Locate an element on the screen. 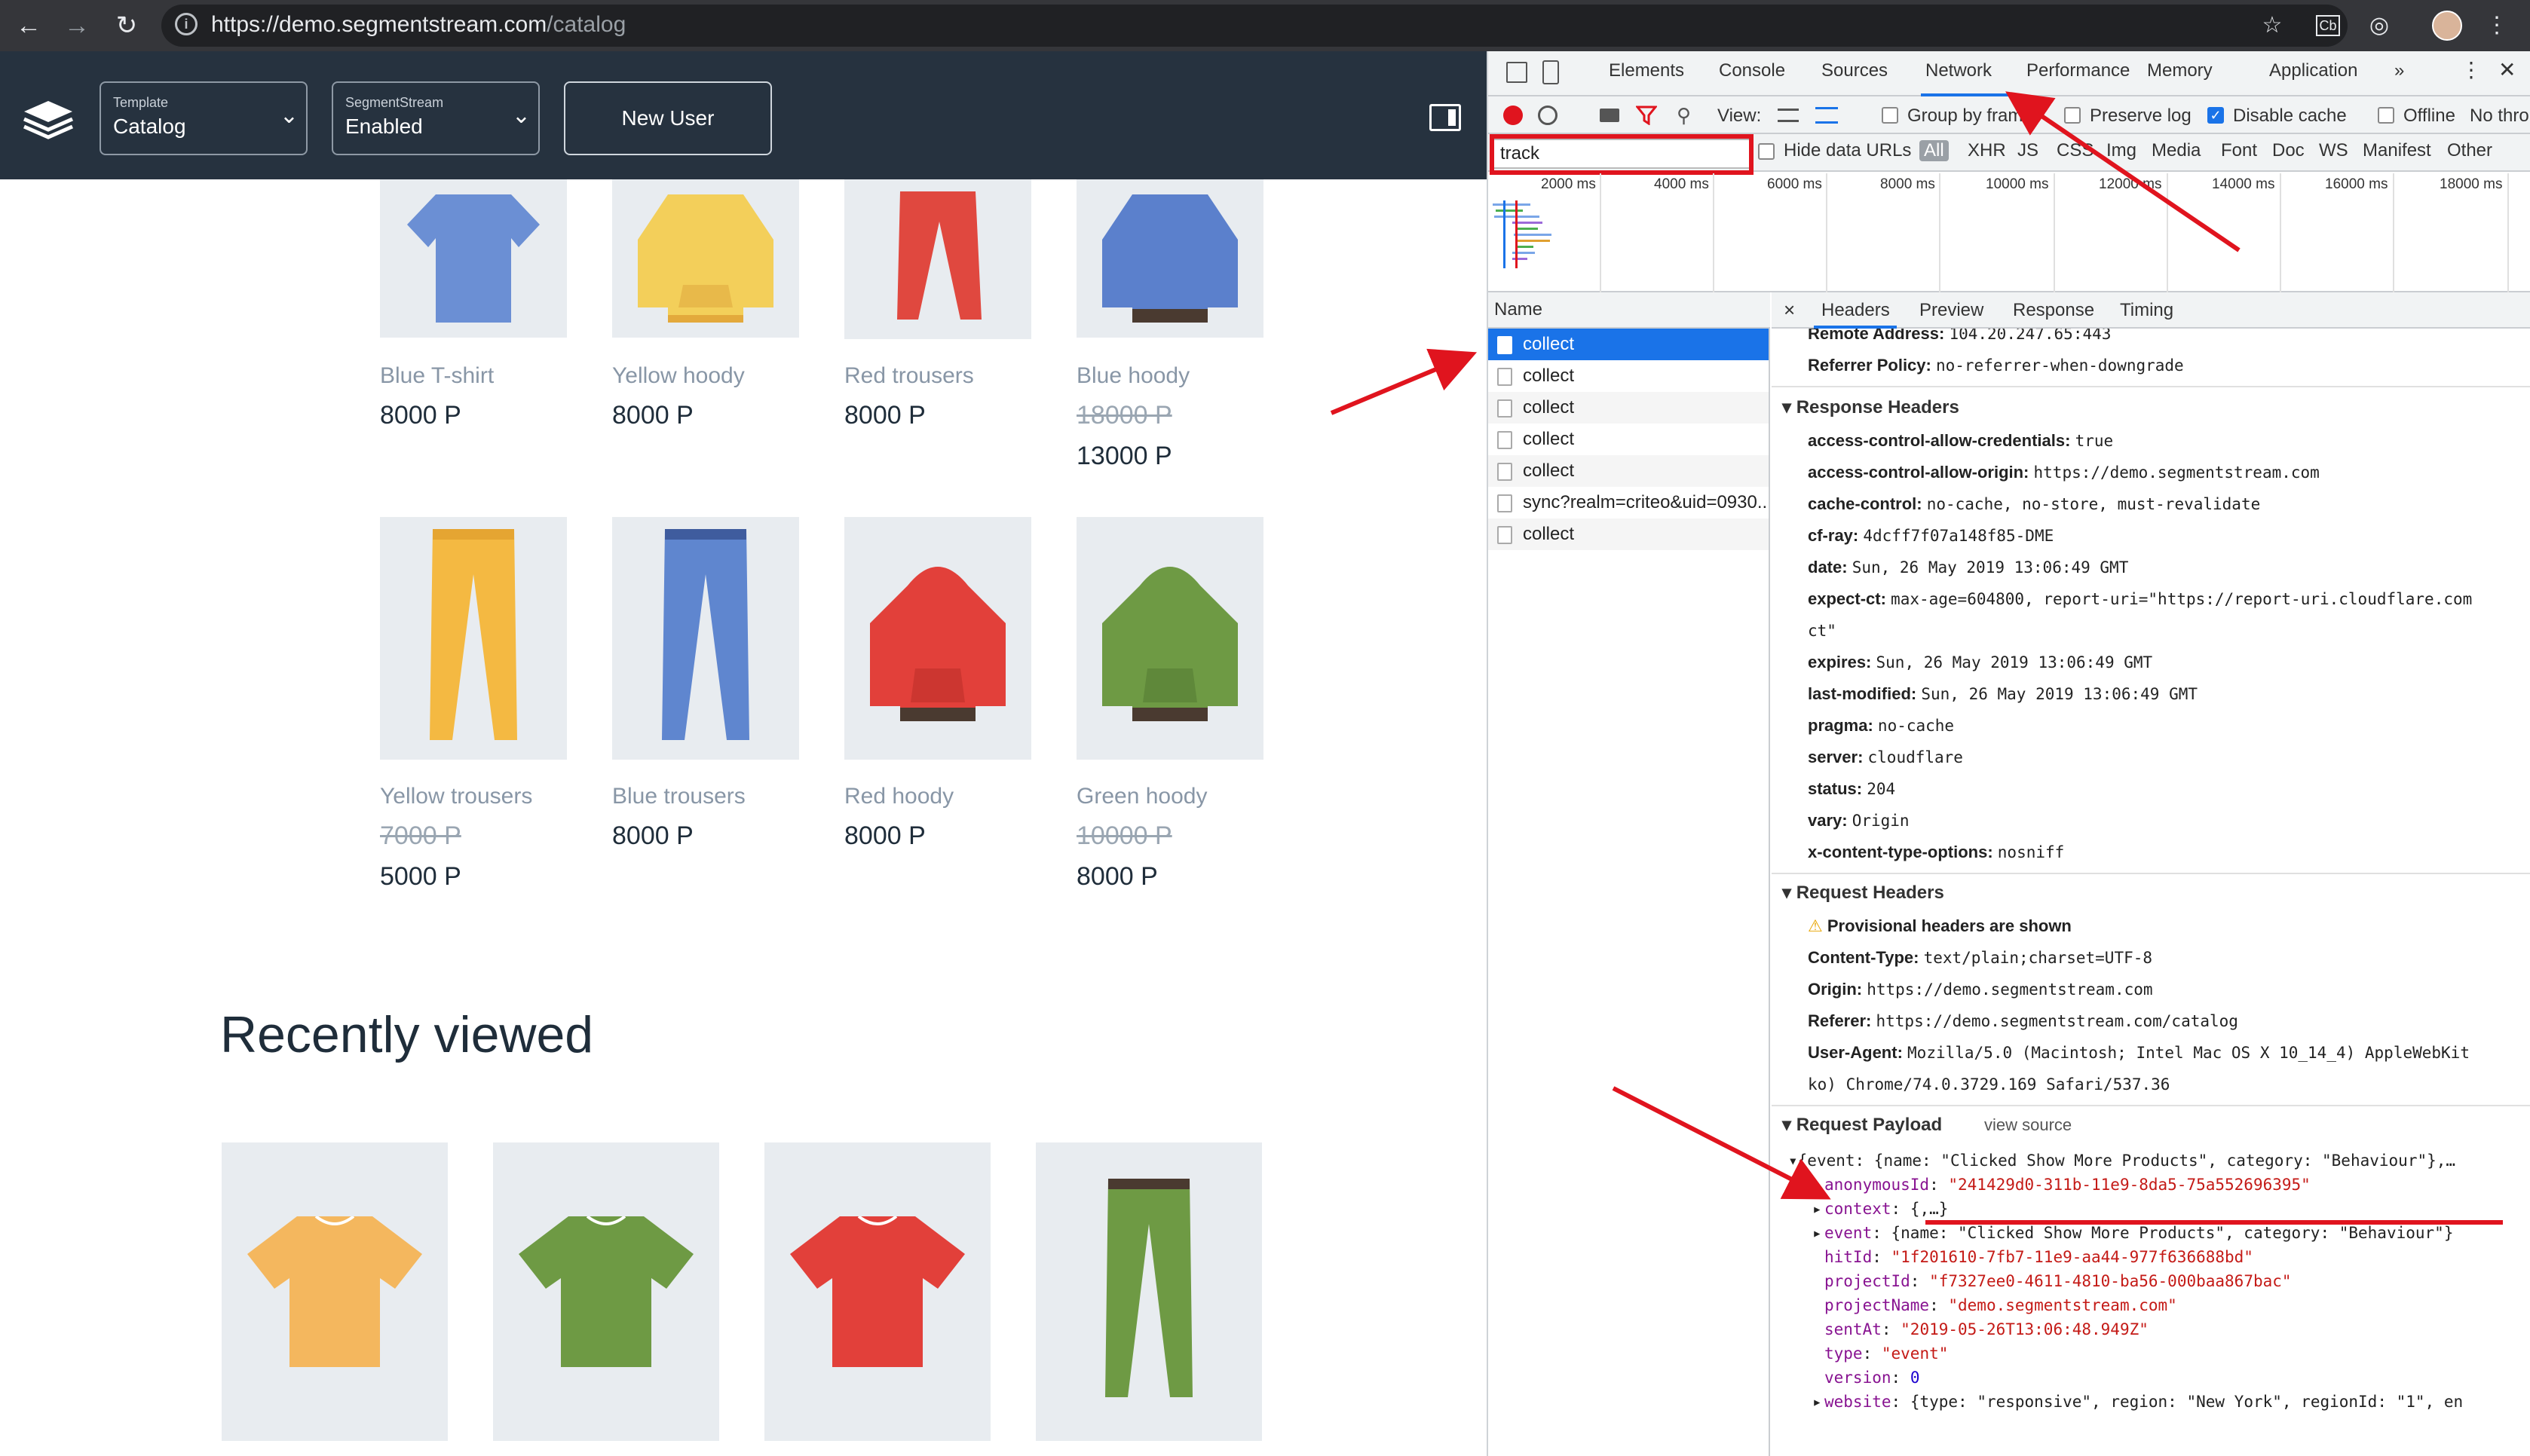 The height and width of the screenshot is (1456, 2530). device-toolbar-icon is located at coordinates (1550, 72).